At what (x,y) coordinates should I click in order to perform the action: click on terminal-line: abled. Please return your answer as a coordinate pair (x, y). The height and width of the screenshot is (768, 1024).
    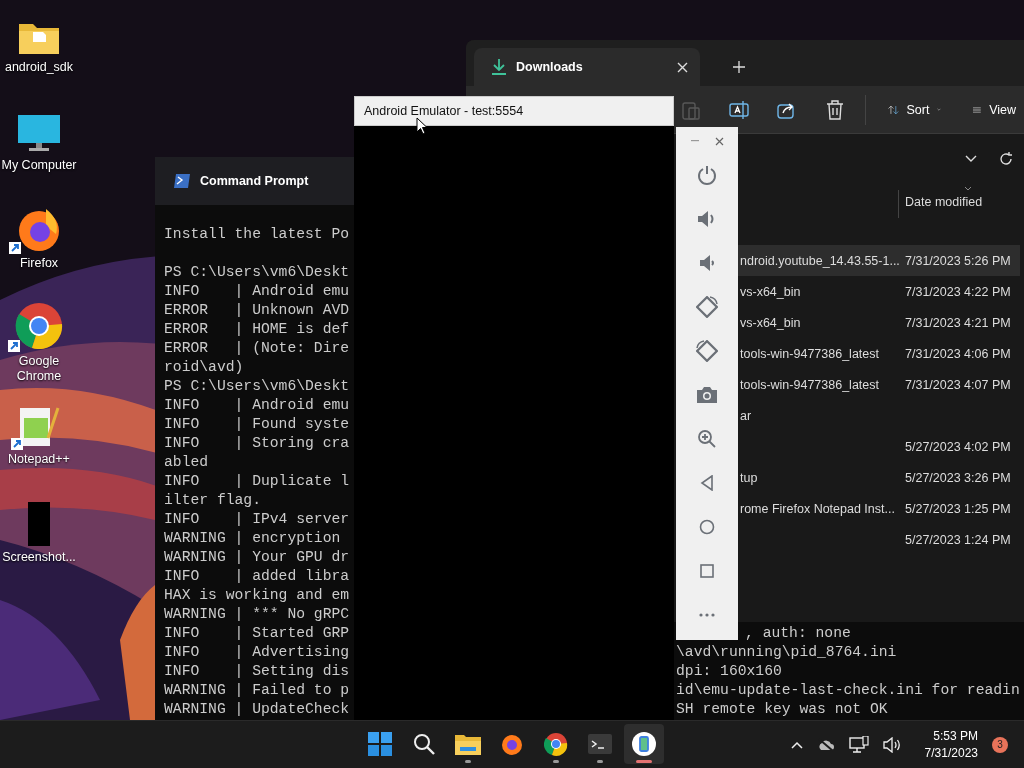
    Looking at the image, I should click on (186, 462).